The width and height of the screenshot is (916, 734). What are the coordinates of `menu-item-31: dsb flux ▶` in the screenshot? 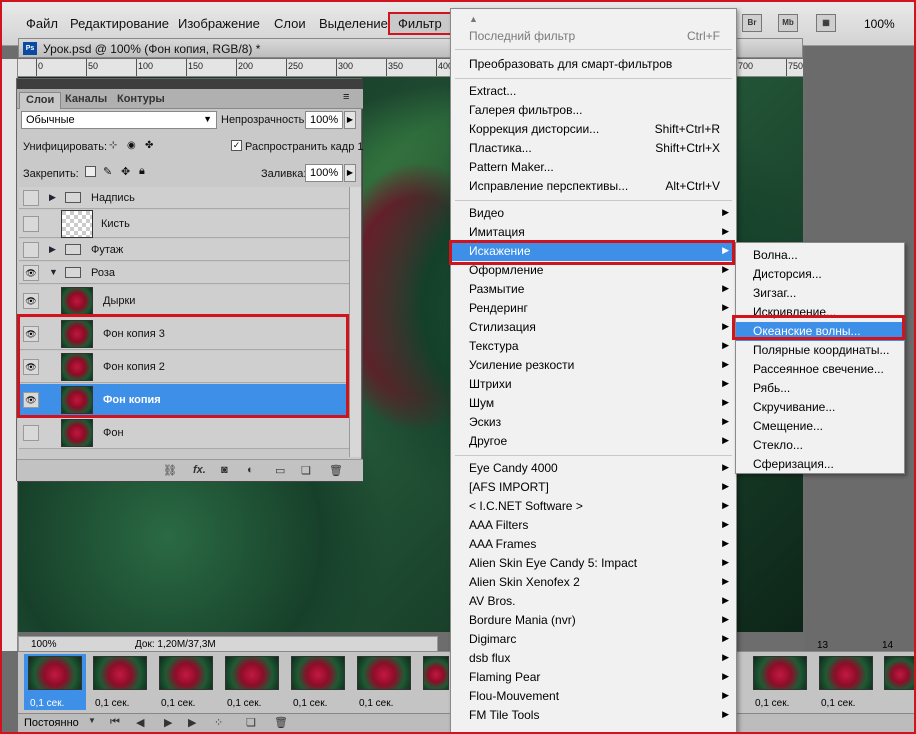 It's located at (593, 658).